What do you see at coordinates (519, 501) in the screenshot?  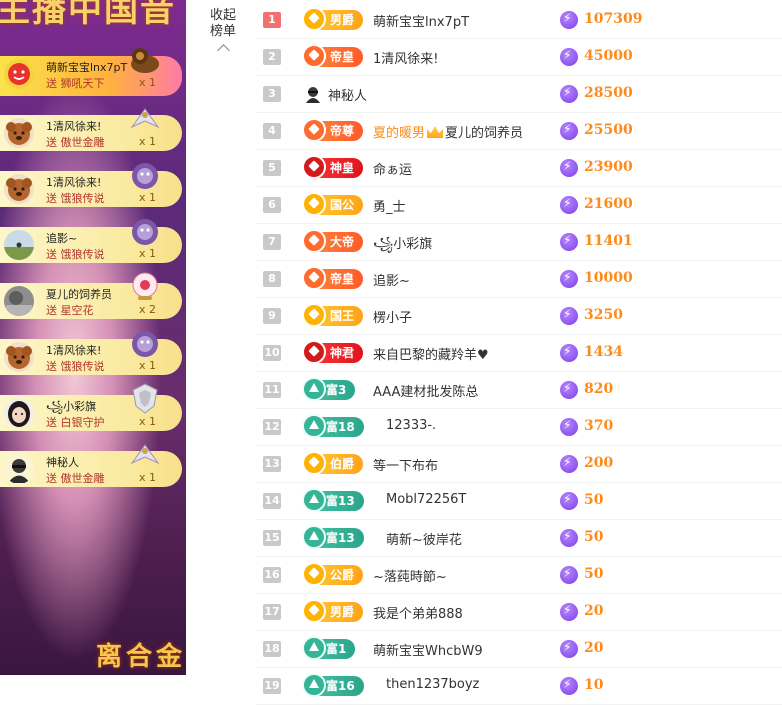 I see `rank-row: 14 富13 Mobl72256T 50` at bounding box center [519, 501].